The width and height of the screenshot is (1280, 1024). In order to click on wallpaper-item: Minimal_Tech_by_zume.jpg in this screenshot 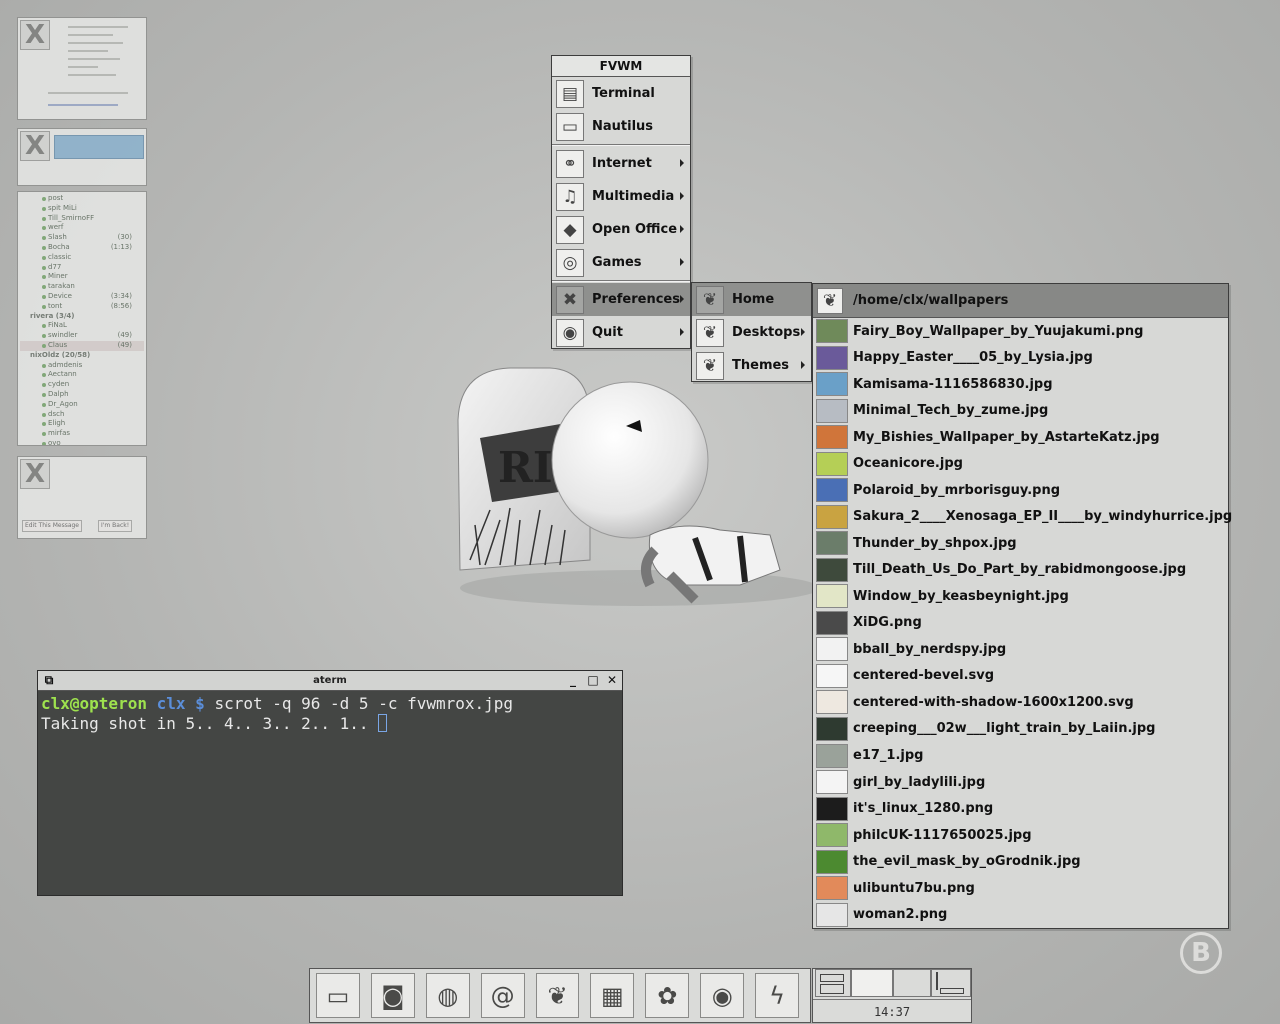, I will do `click(1020, 411)`.